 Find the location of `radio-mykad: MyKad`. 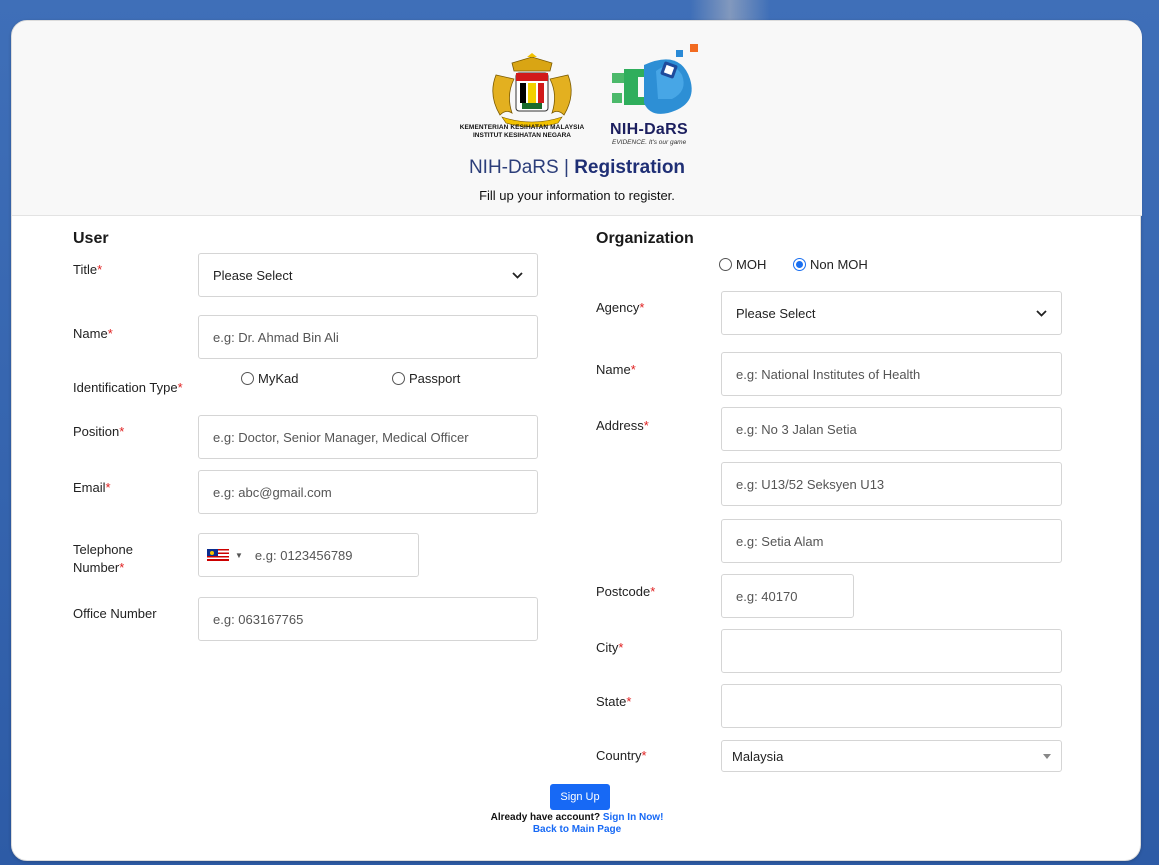

radio-mykad: MyKad is located at coordinates (269, 378).